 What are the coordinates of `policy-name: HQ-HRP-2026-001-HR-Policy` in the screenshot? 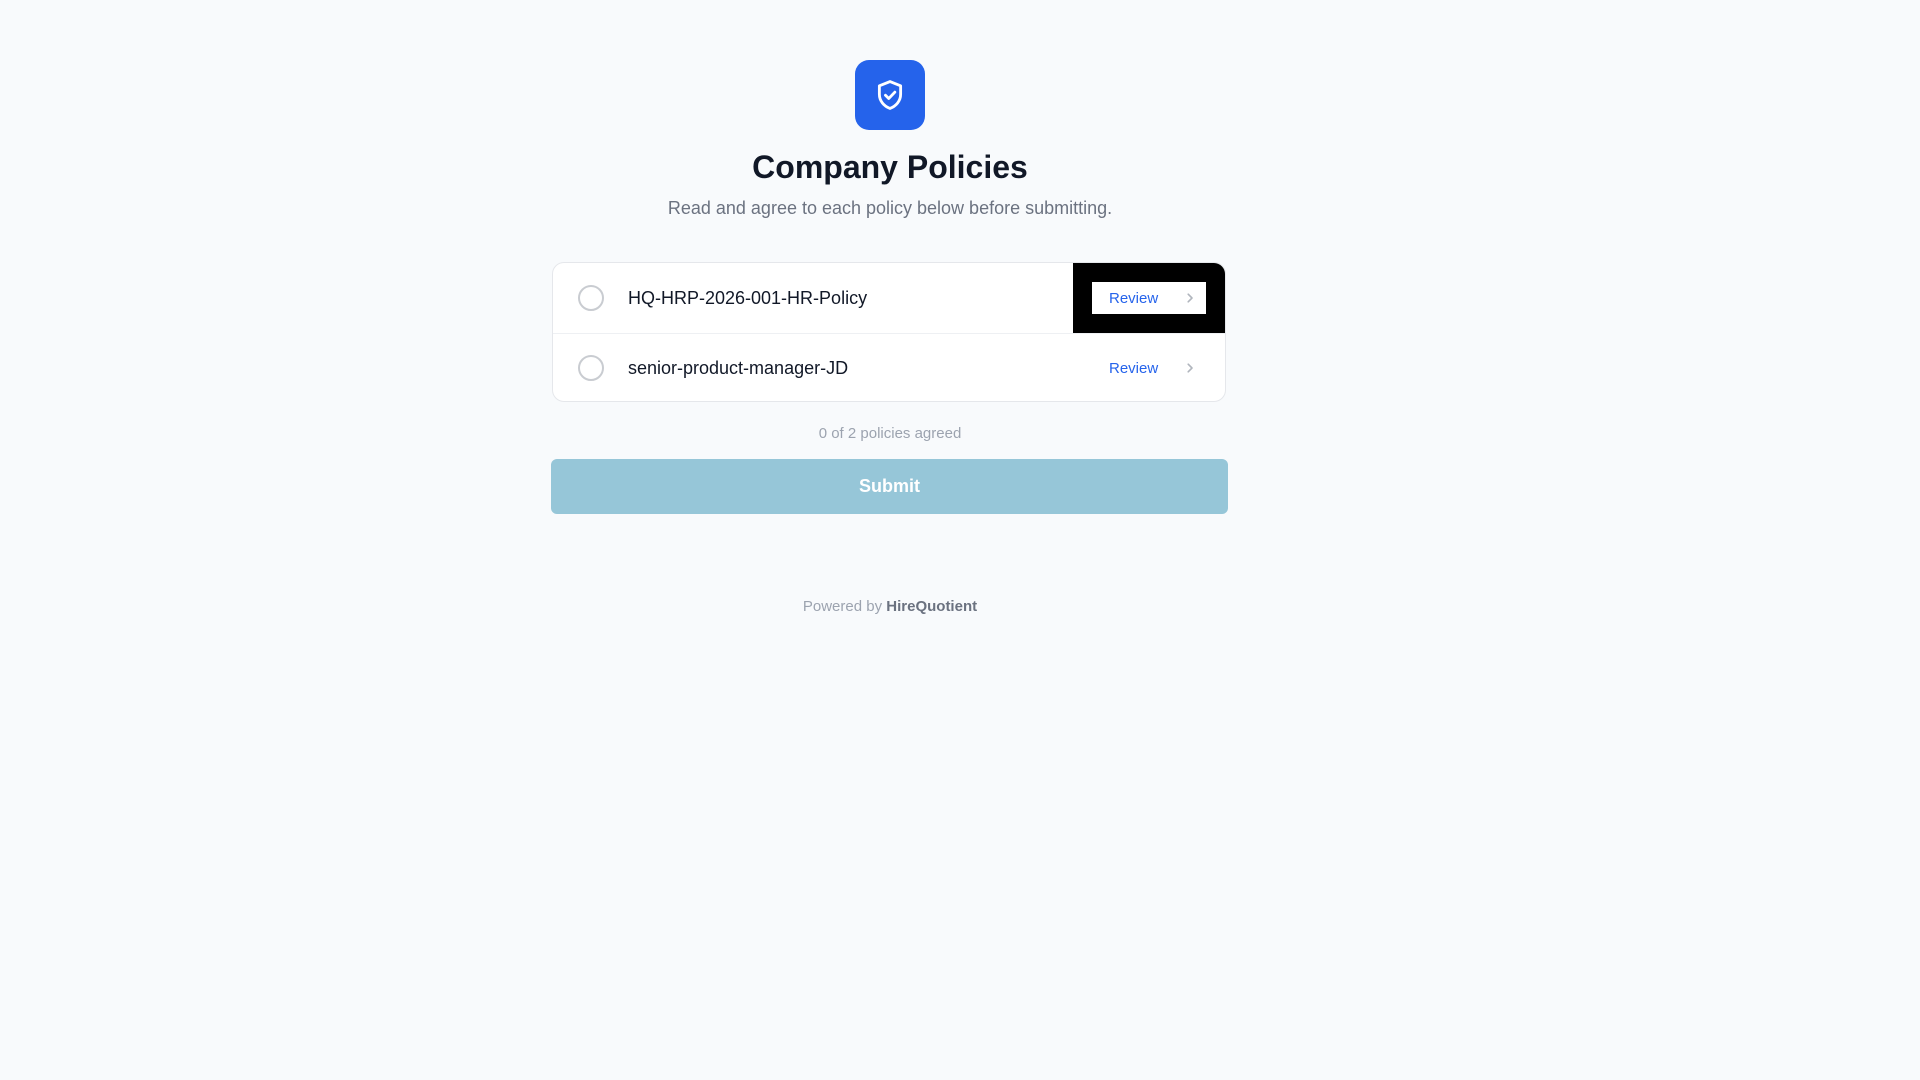 It's located at (748, 297).